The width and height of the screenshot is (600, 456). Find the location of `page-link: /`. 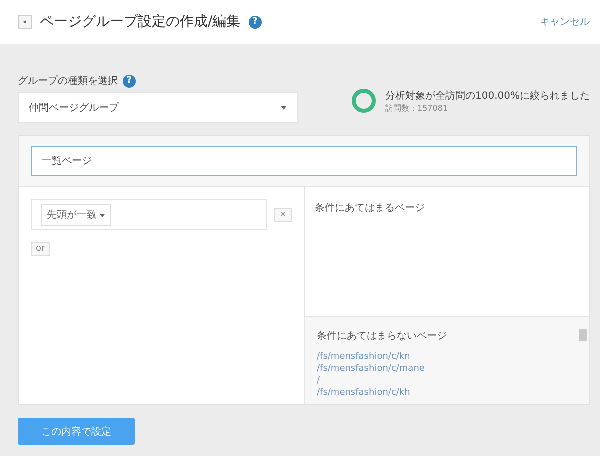

page-link: / is located at coordinates (447, 381).